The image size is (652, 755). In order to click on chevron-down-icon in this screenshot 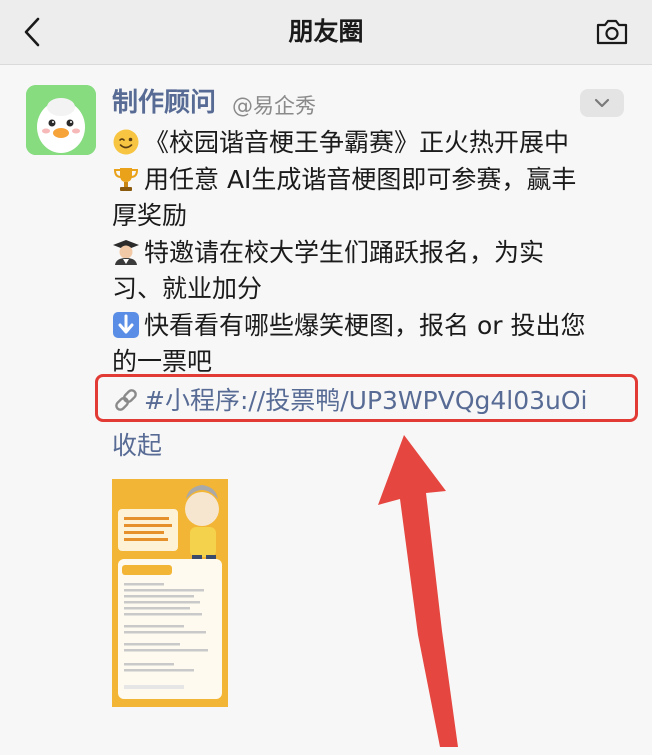, I will do `click(602, 103)`.